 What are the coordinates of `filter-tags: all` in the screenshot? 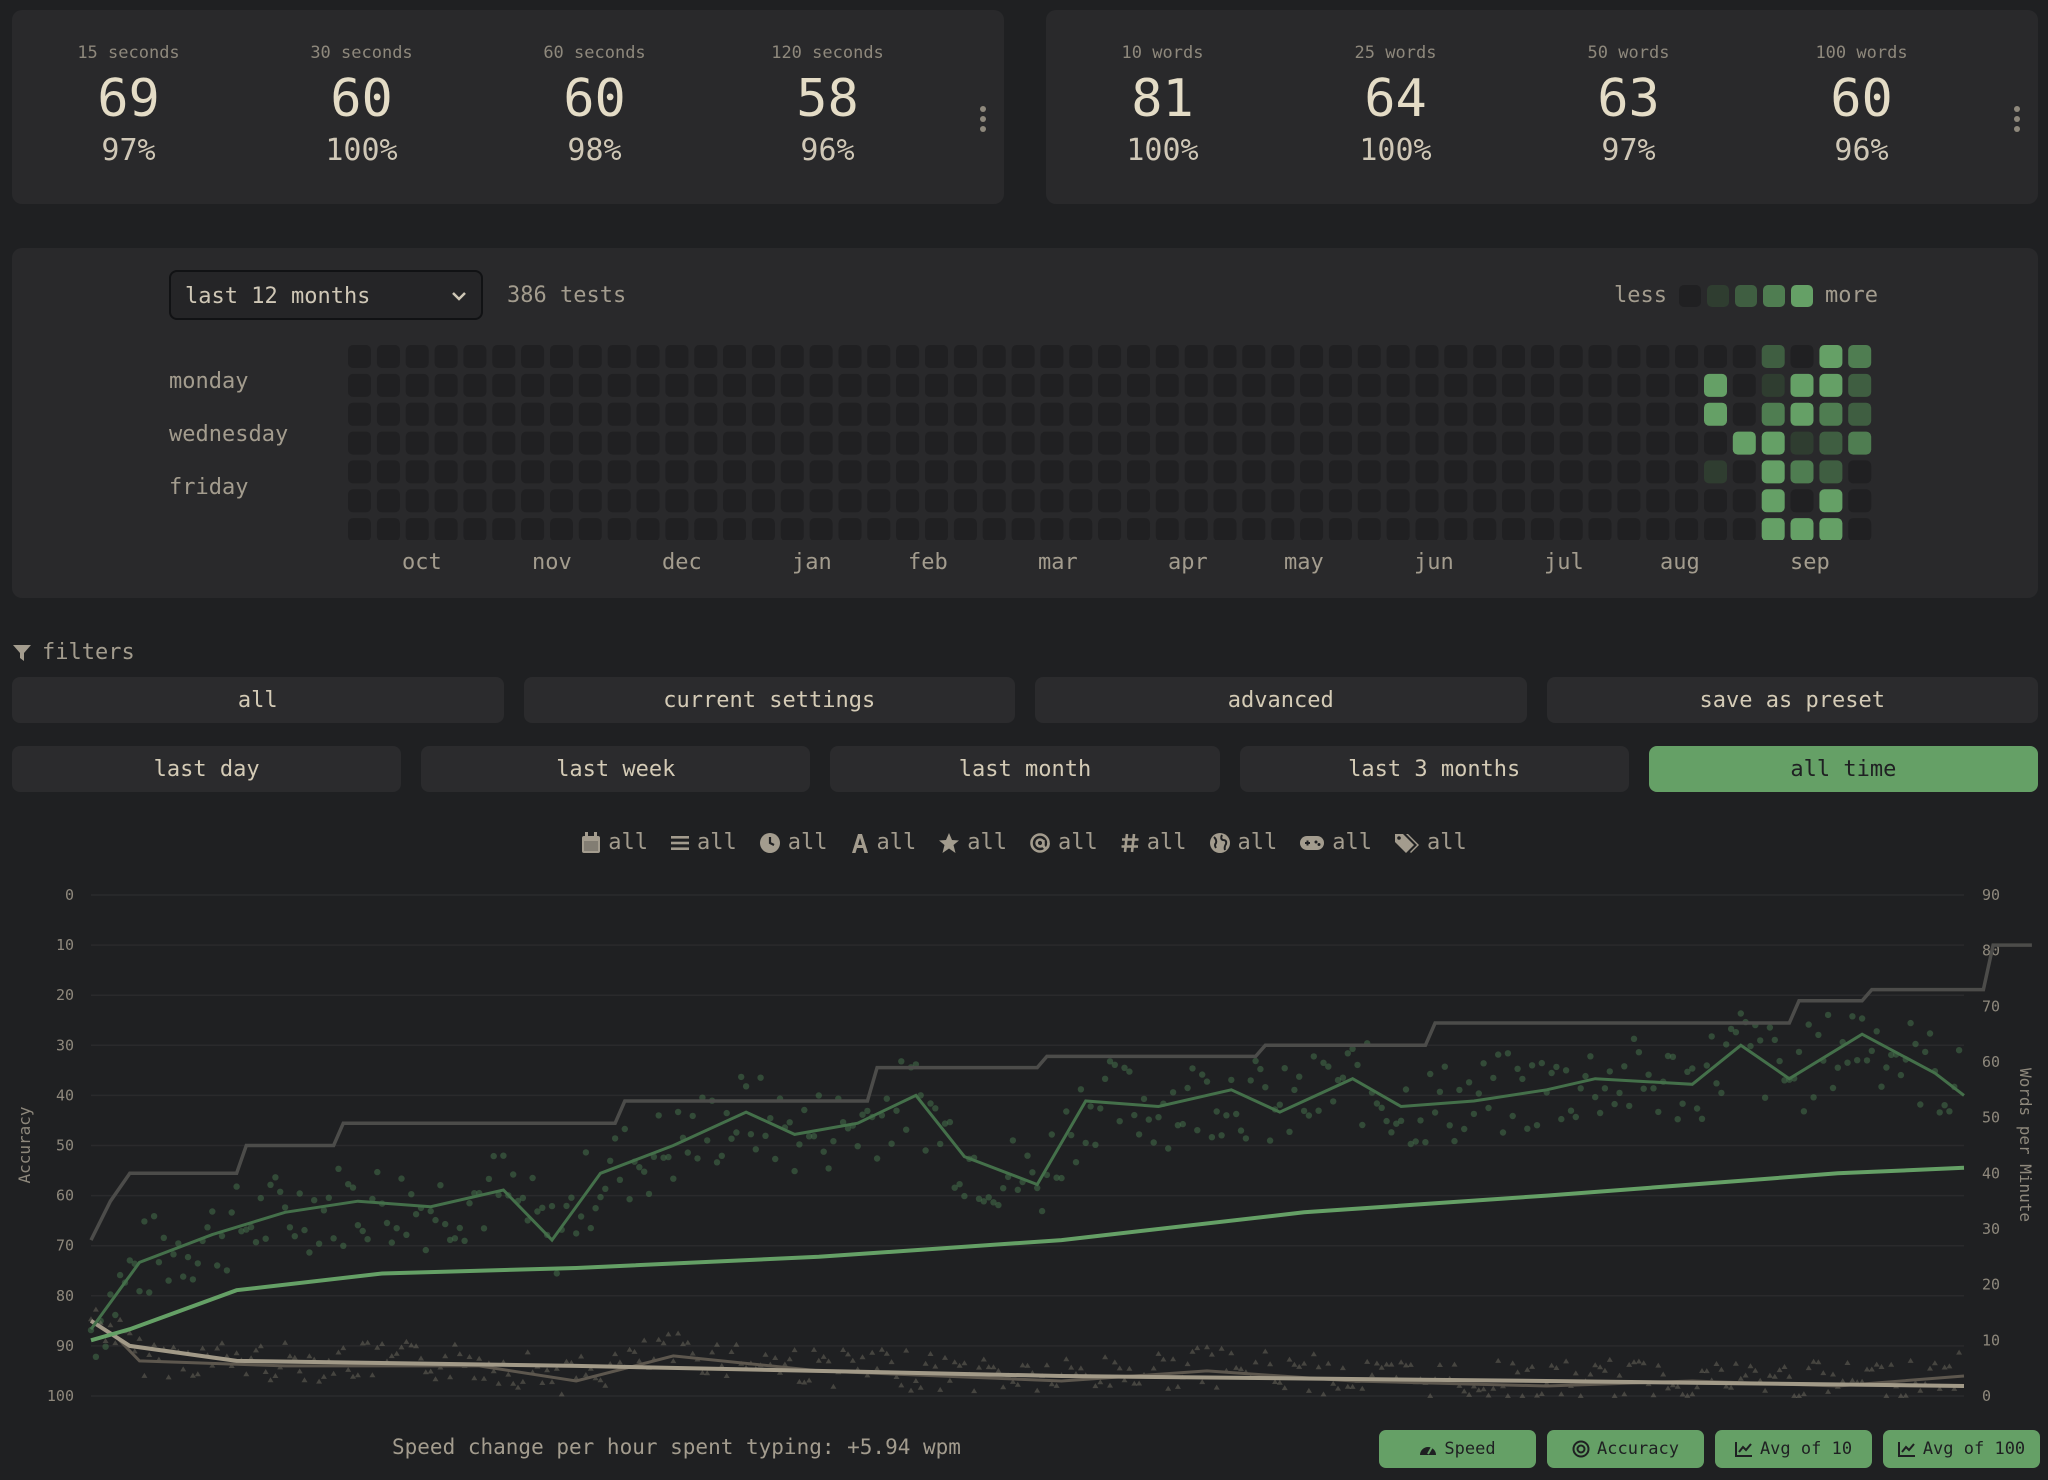 It's located at (1430, 842).